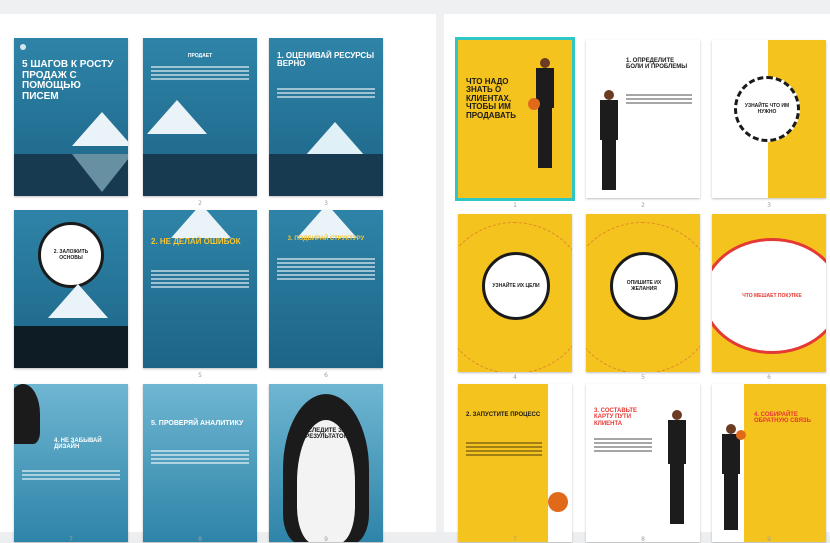 Image resolution: width=830 pixels, height=543 pixels. Describe the element at coordinates (326, 463) in the screenshot. I see `slide-thumbnail: СЛЕДИТЕ ЗА РЕЗУЛЬТАТОМ` at that location.